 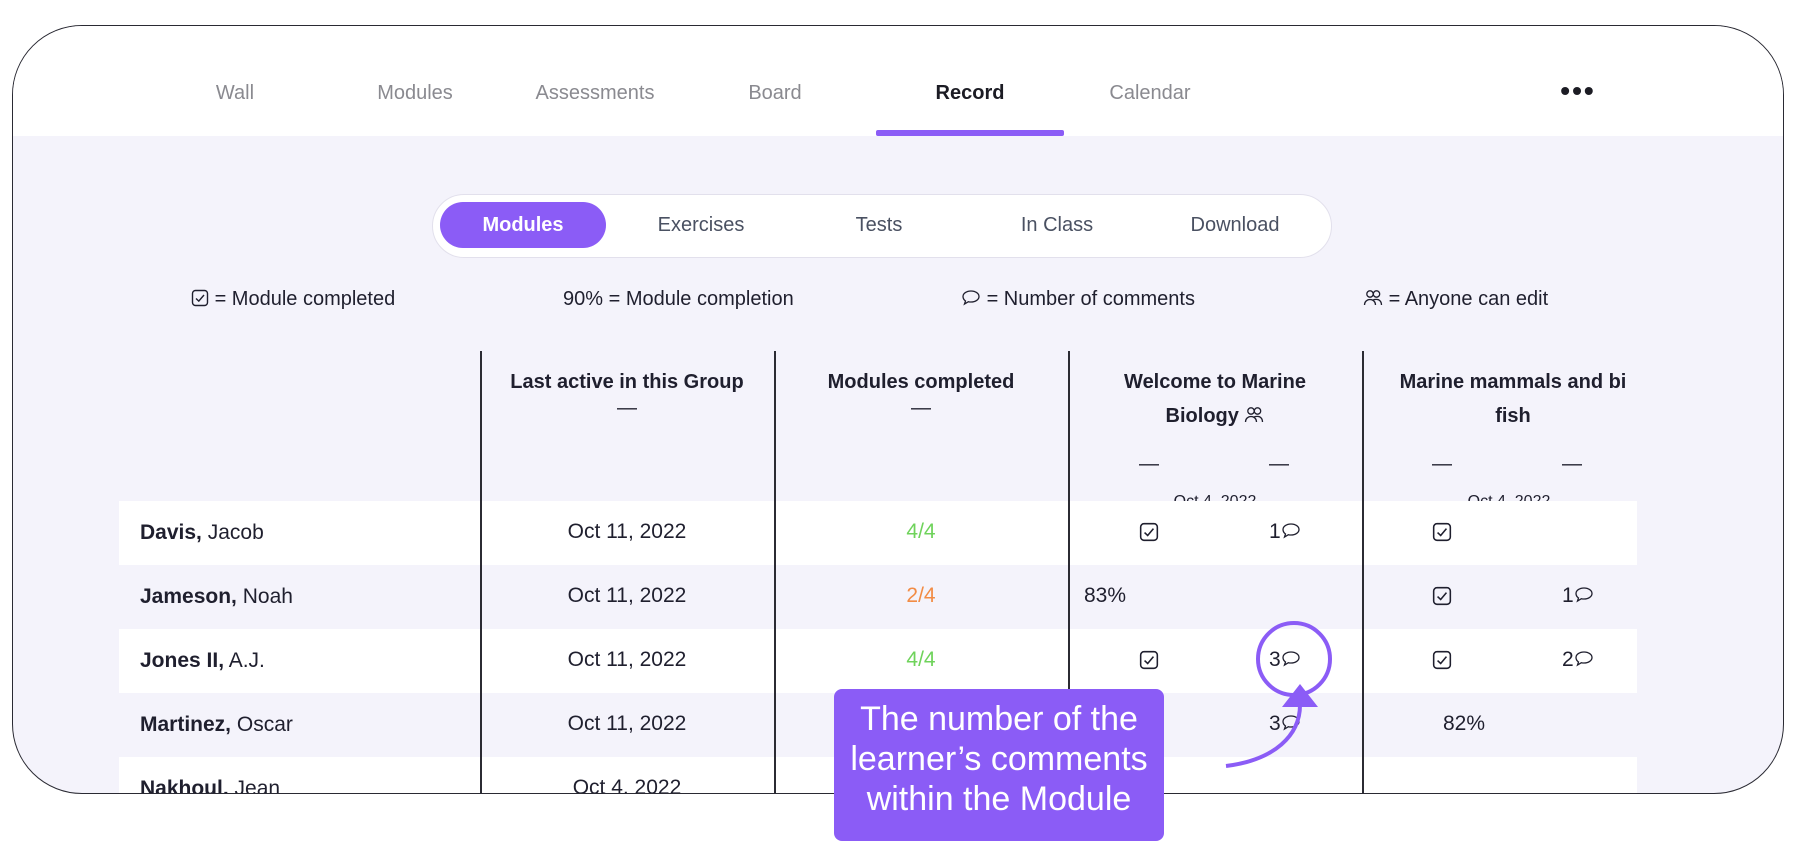 I want to click on highlight-circle, so click(x=1294, y=659).